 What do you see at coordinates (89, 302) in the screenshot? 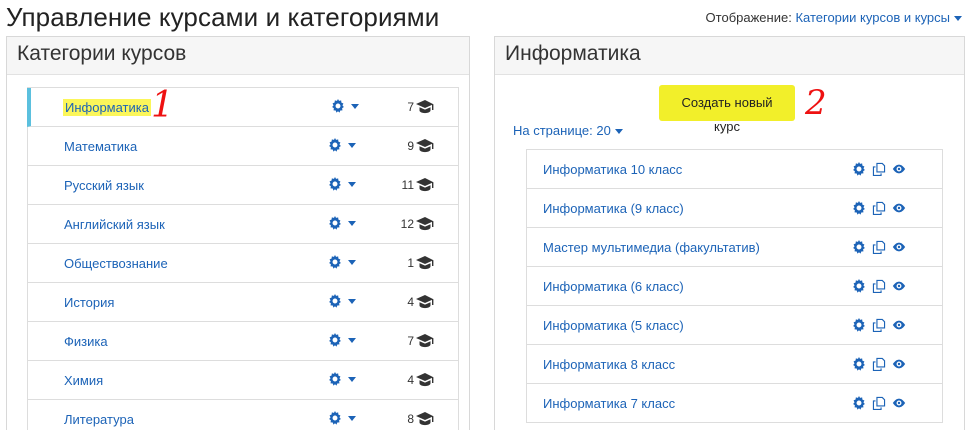
I see `category-link: История` at bounding box center [89, 302].